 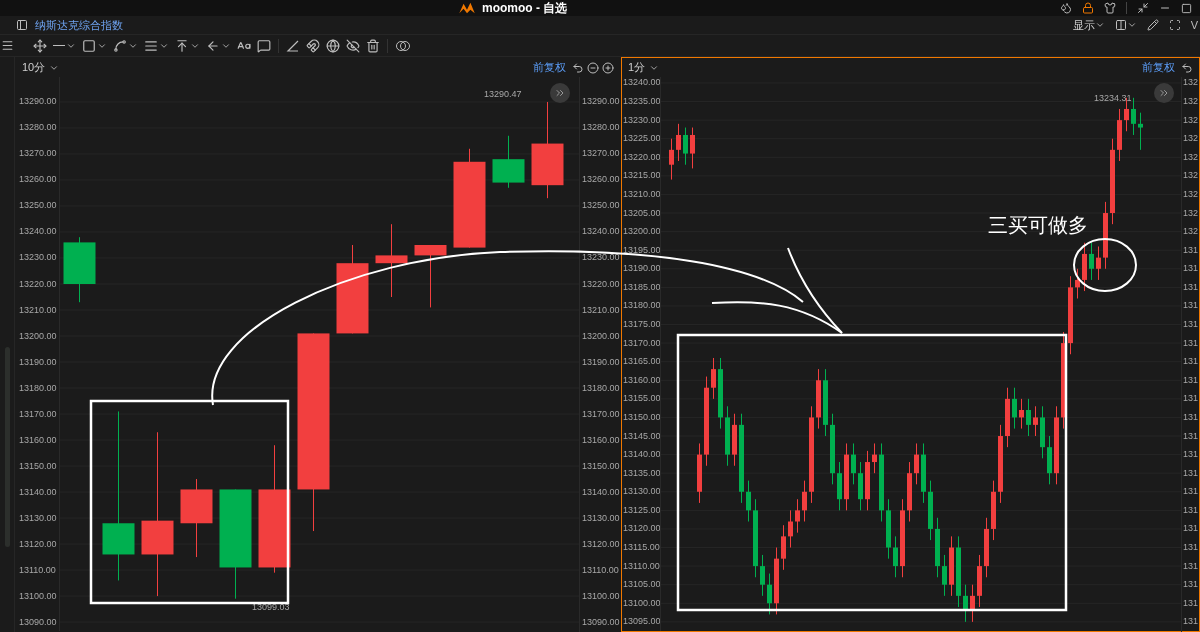 What do you see at coordinates (642, 585) in the screenshot?
I see `price-axis-label: 13105.00` at bounding box center [642, 585].